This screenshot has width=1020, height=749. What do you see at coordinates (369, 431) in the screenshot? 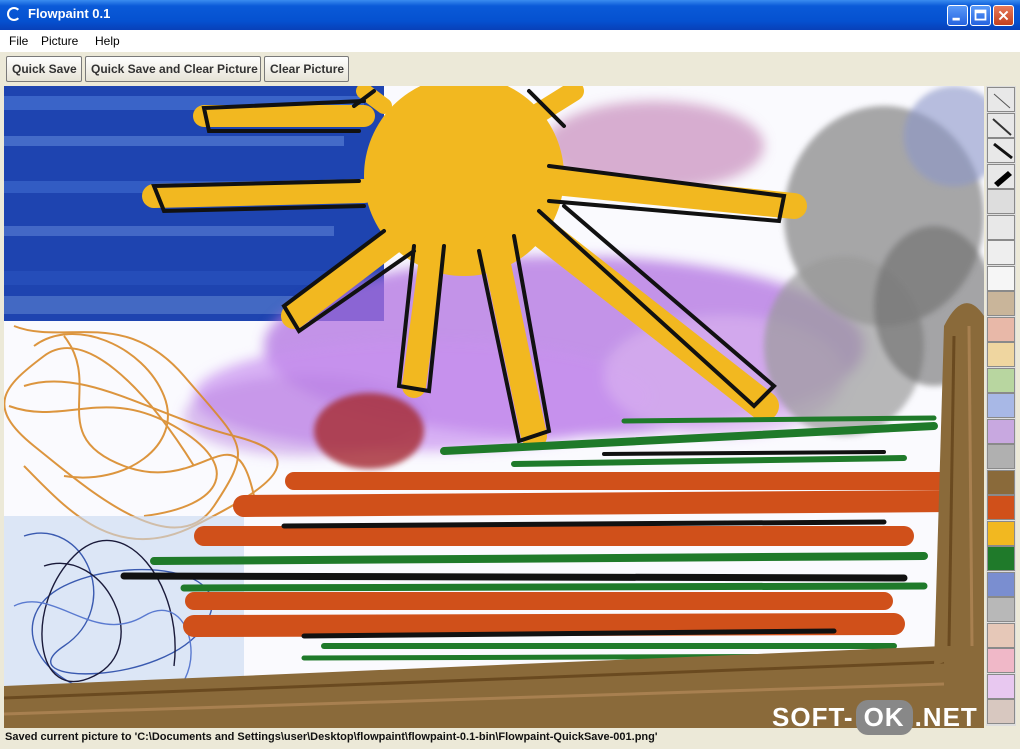
I see `red-blob-stroke` at bounding box center [369, 431].